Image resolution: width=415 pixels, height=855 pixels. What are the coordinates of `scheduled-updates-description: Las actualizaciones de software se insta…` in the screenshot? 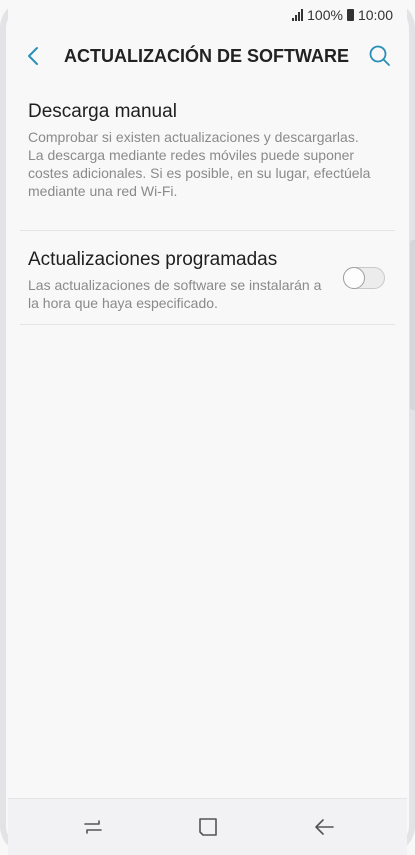 It's located at (175, 294).